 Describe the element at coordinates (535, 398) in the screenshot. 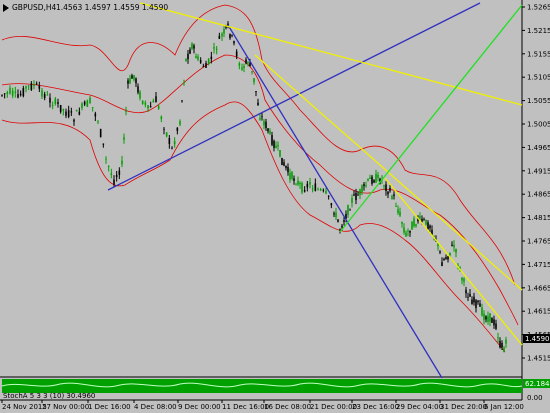

I see `oscillator-bottom-value: 0.00` at that location.